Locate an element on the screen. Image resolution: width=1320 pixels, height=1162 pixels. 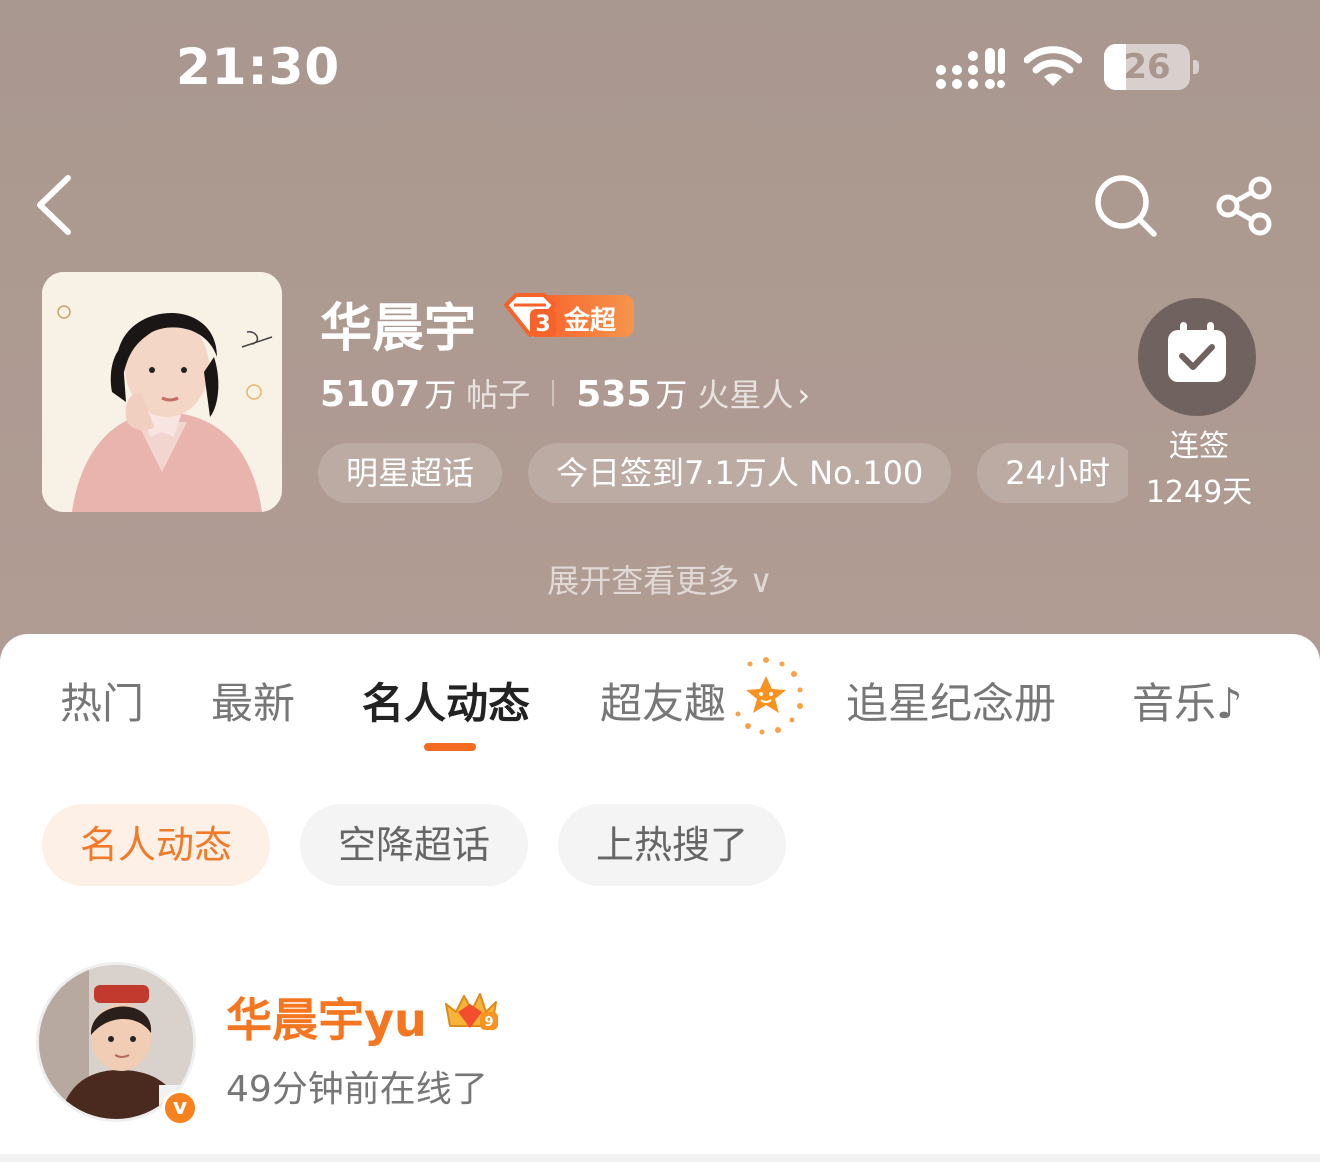
status-time: 21:30 is located at coordinates (258, 67).